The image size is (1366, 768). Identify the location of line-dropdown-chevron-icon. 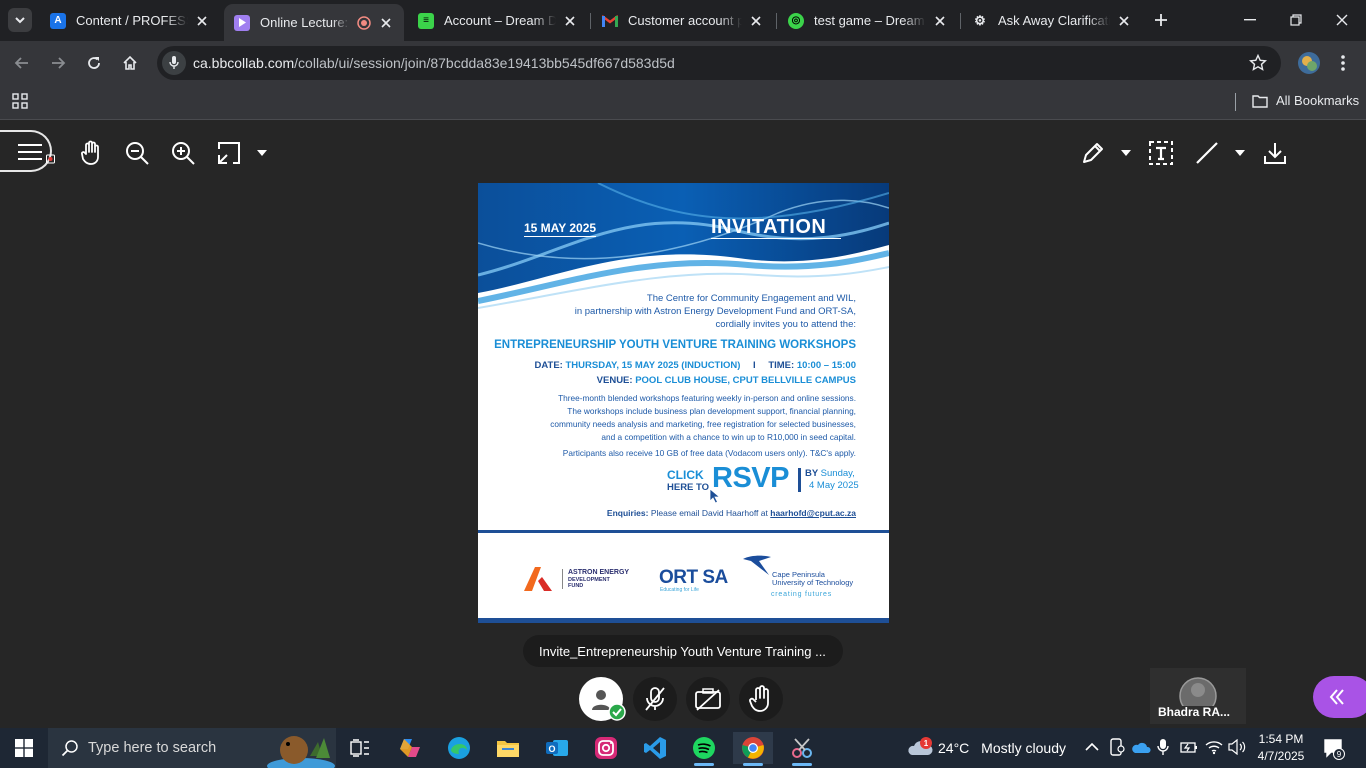
(1240, 153).